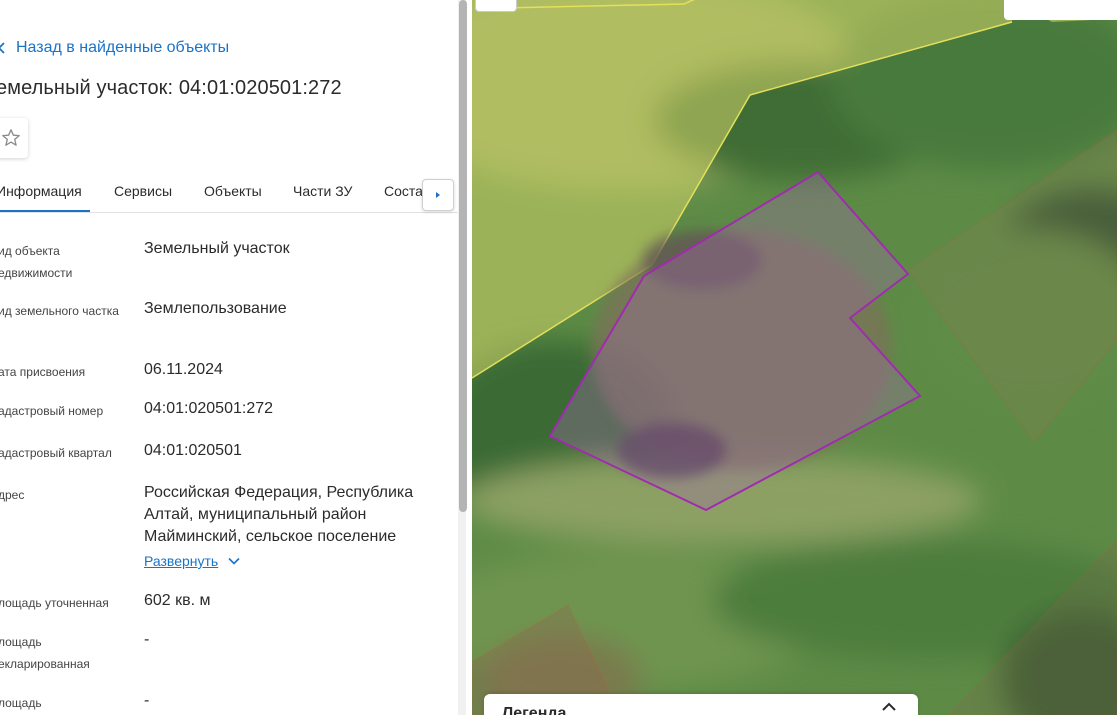  I want to click on field-label-cadastral-number: адастровый номер, so click(52, 411).